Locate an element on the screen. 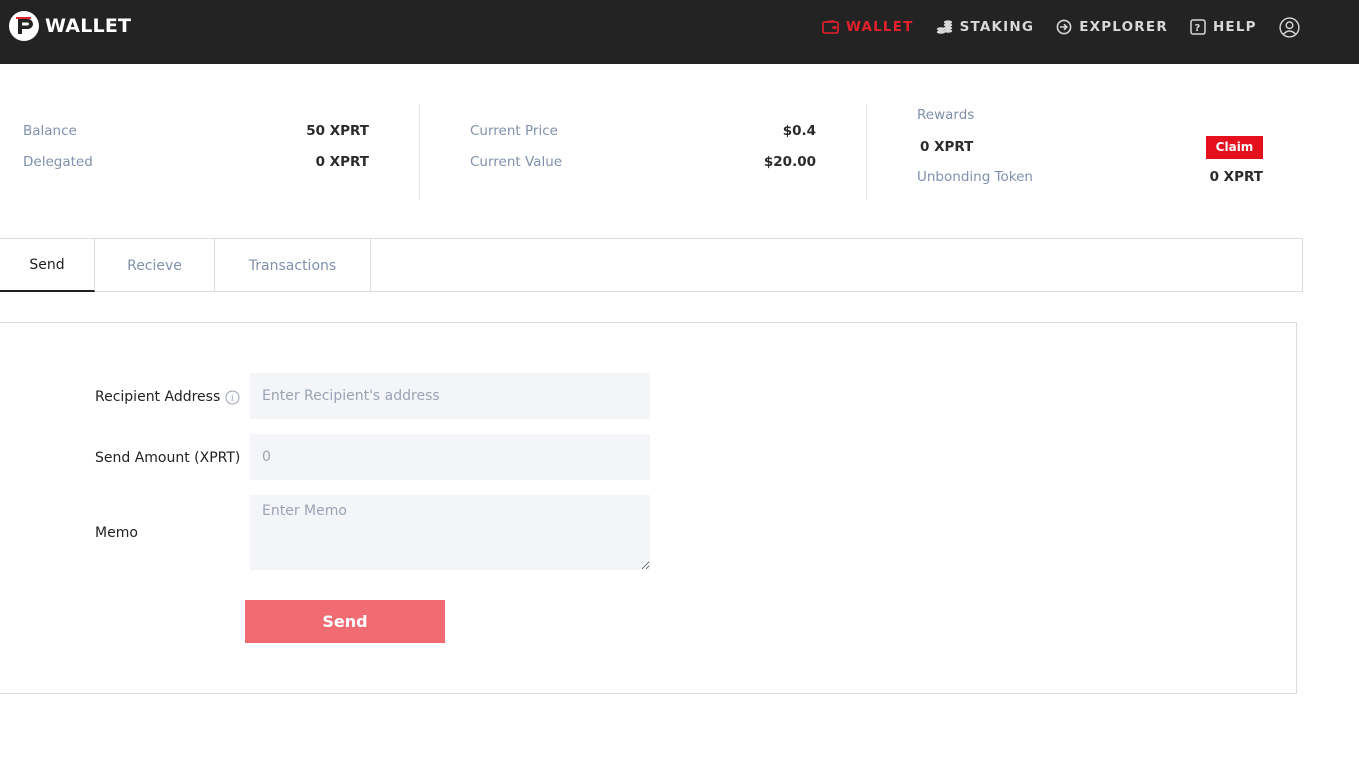 The image size is (1359, 777). send-amount-label: Send Amount (XPRT) is located at coordinates (168, 458).